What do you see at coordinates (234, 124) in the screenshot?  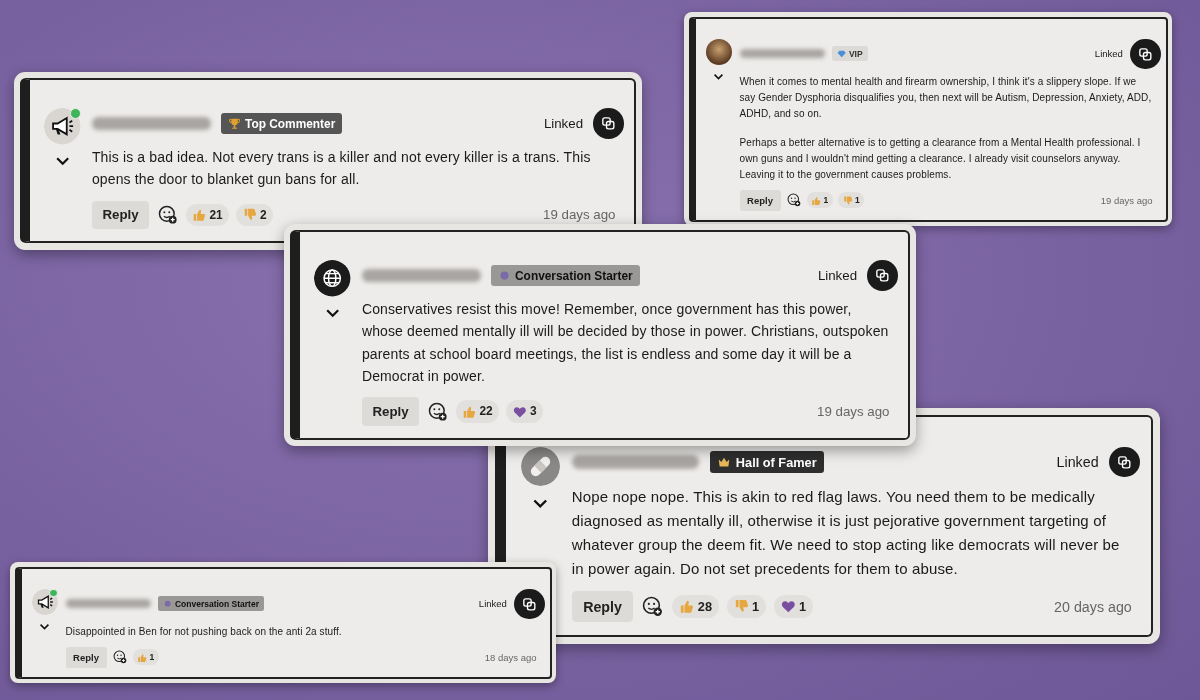 I see `trophy-icon` at bounding box center [234, 124].